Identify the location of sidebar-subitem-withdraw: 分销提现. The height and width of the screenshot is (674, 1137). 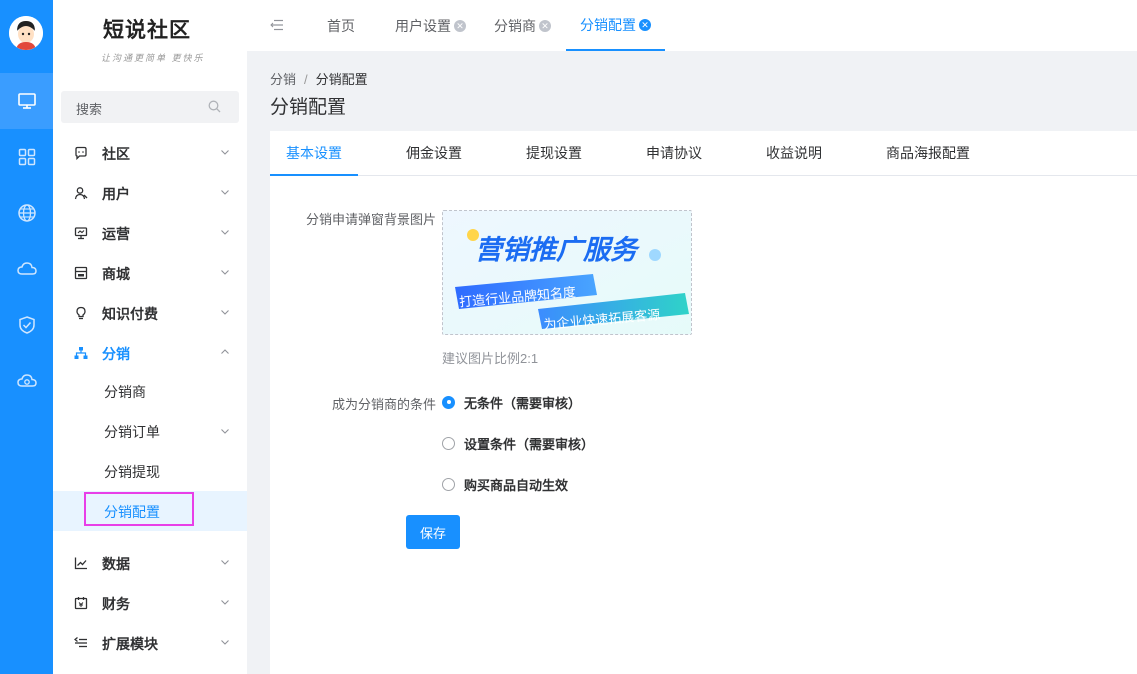
(150, 471).